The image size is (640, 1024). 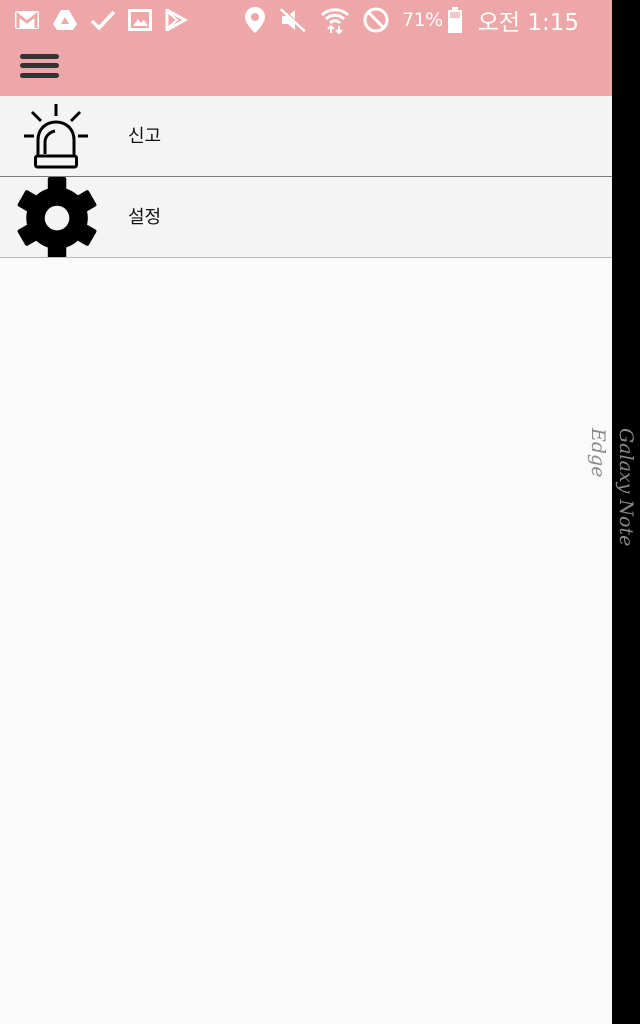 I want to click on mute-icon, so click(x=293, y=20).